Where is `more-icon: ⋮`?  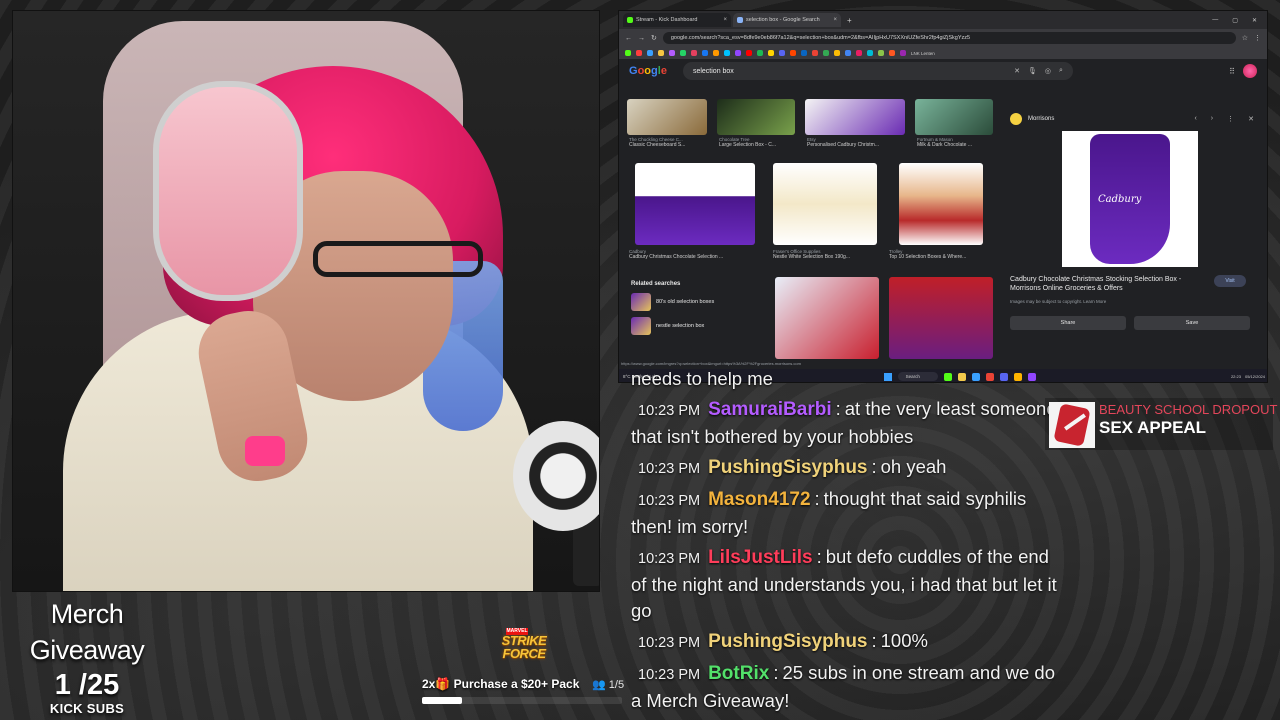 more-icon: ⋮ is located at coordinates (1230, 119).